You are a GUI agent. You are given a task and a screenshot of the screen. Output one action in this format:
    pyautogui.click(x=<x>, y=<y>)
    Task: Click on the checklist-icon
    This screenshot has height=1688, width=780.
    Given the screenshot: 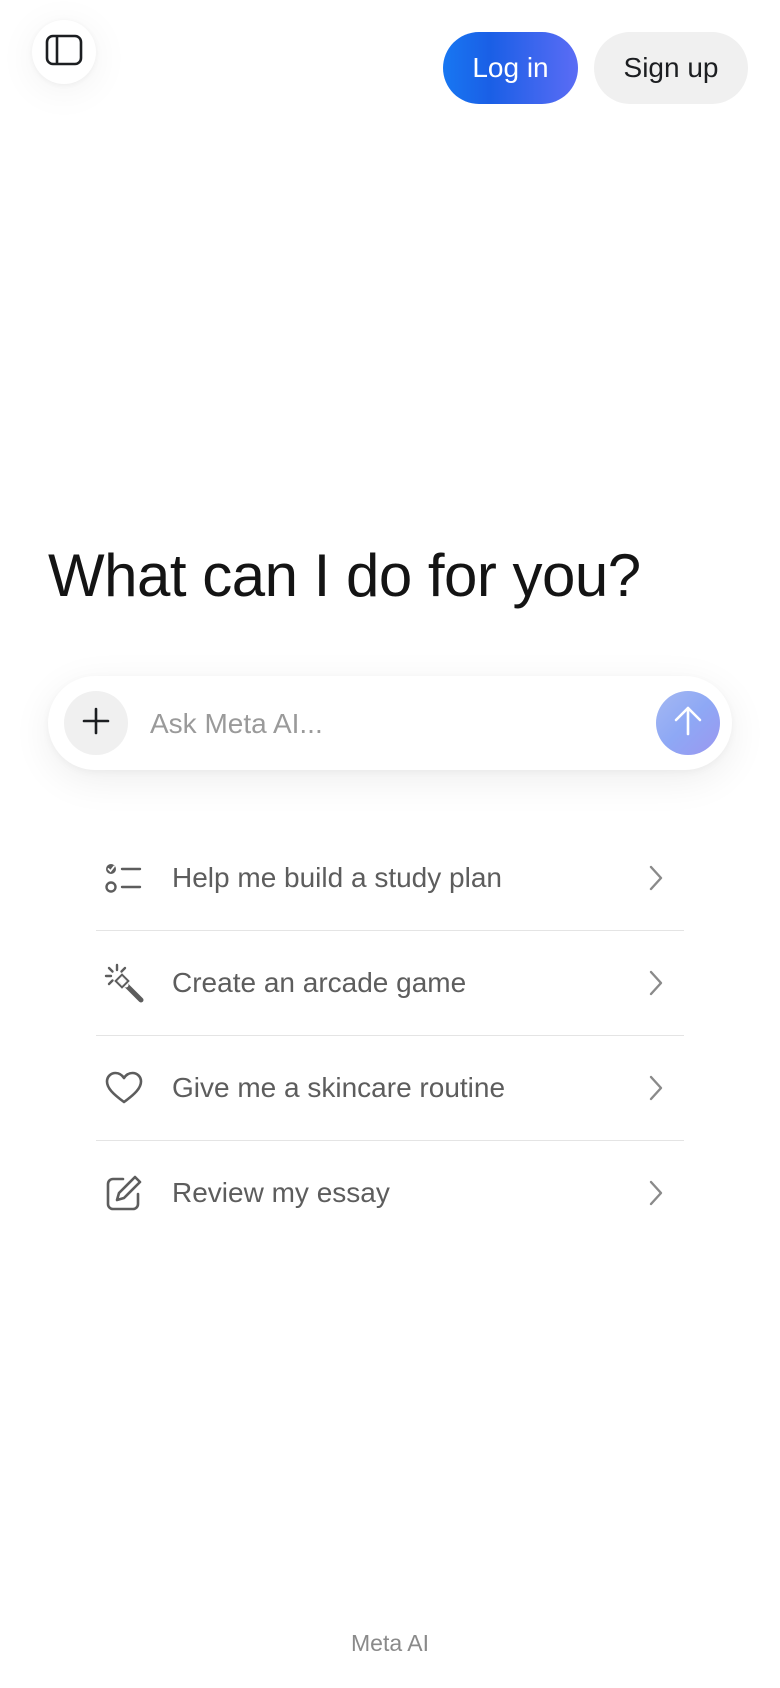 What is the action you would take?
    pyautogui.click(x=124, y=878)
    